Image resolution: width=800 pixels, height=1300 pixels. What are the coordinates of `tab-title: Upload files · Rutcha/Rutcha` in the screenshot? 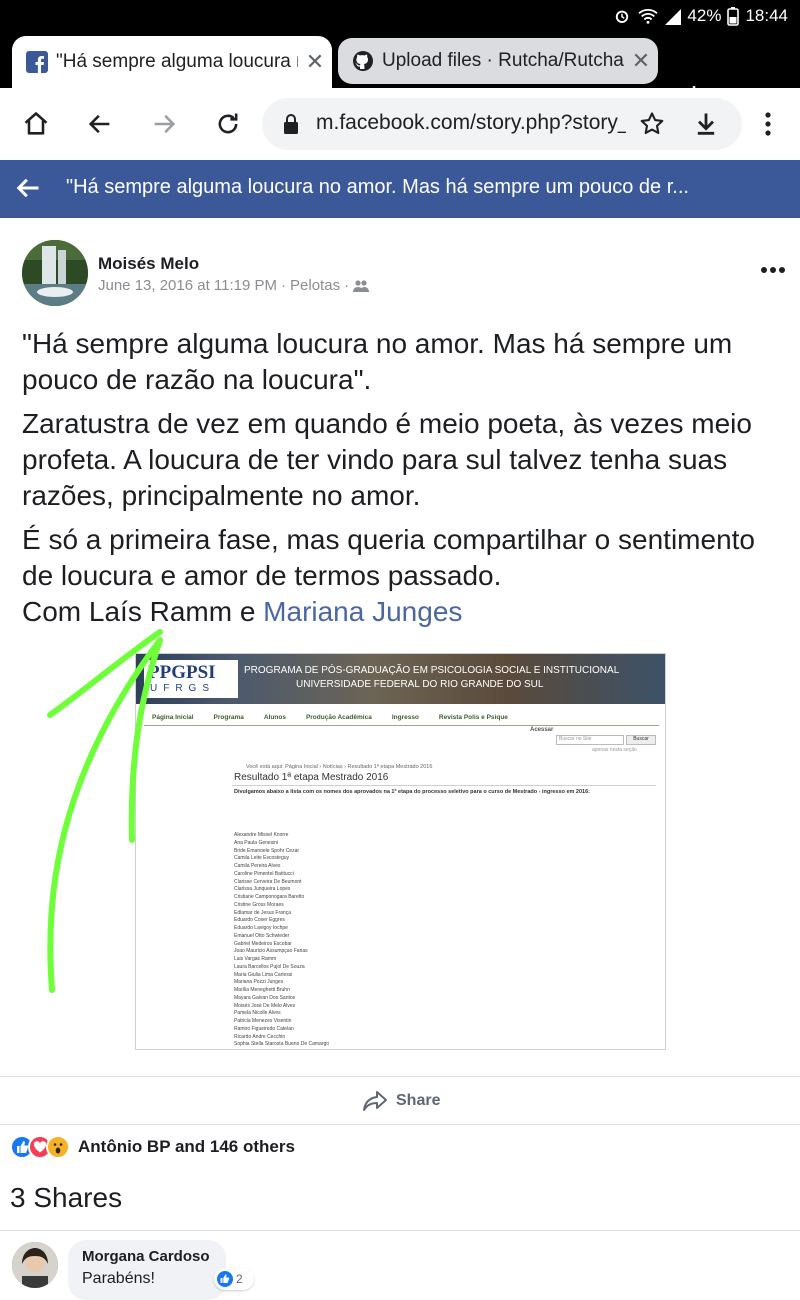 It's located at (503, 60).